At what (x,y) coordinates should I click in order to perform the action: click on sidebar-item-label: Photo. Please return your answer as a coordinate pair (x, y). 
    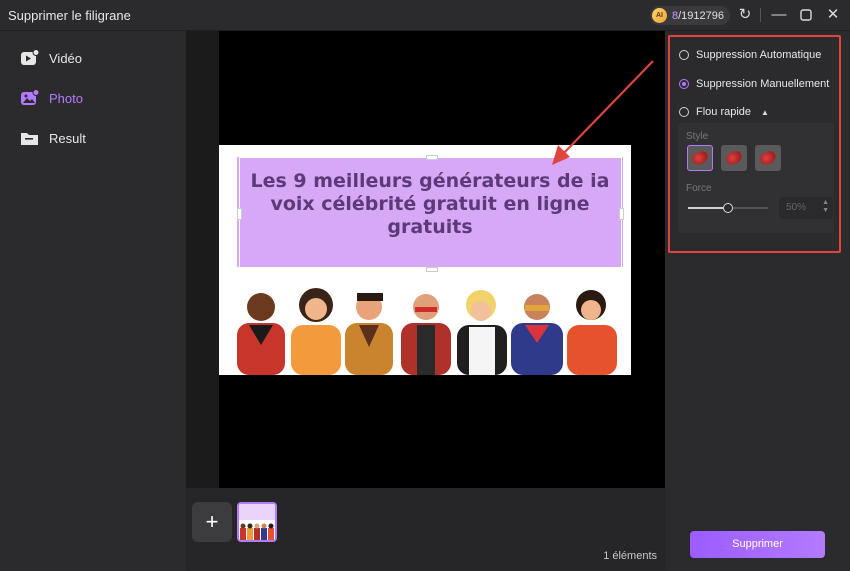
    Looking at the image, I should click on (66, 98).